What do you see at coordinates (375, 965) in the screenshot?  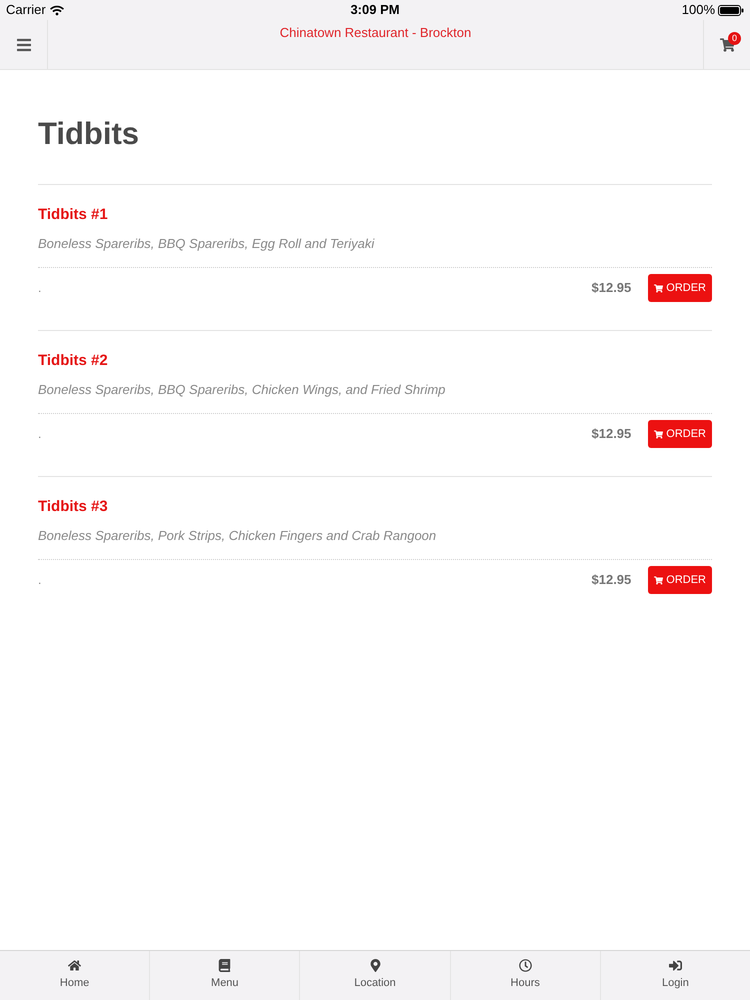 I see `map-pin-icon` at bounding box center [375, 965].